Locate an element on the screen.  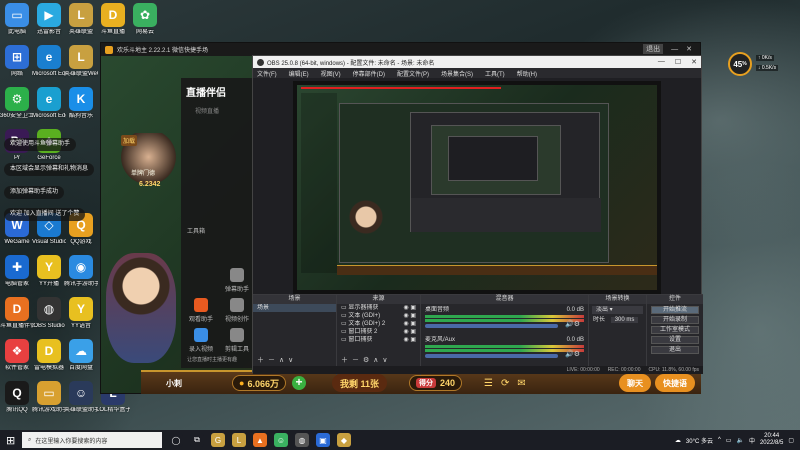
desktop-icon: K 酷狗音乐 is located at coordinates (81, 103).